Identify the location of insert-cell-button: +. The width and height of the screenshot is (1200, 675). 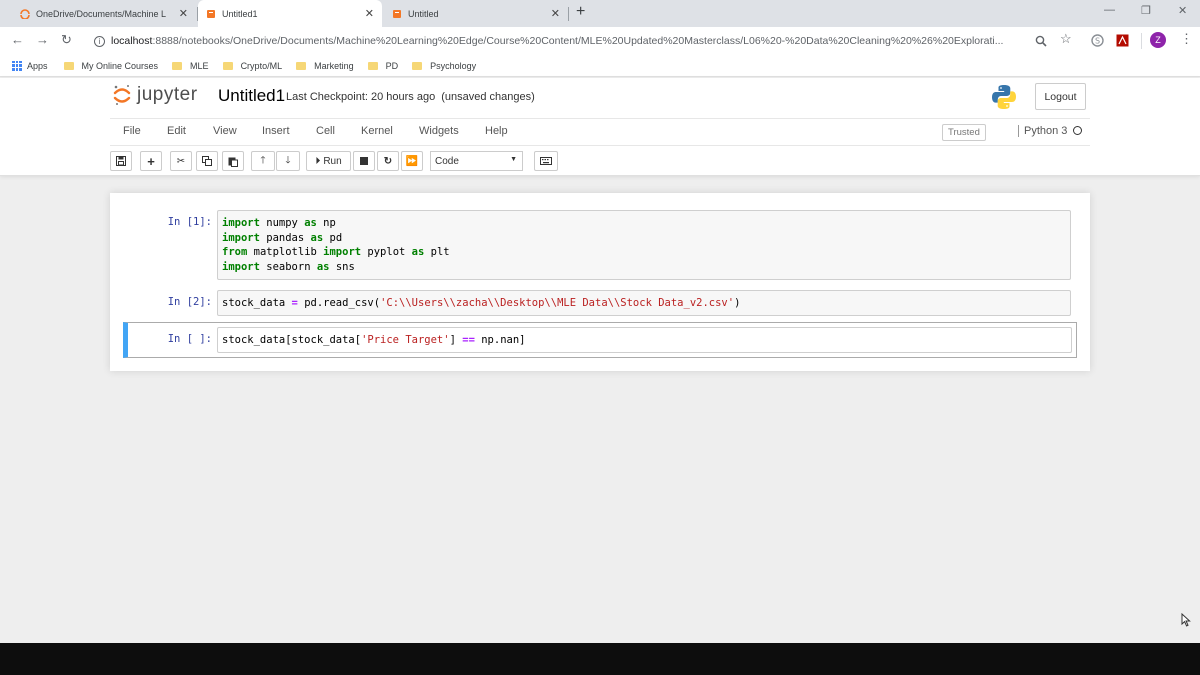
(151, 161).